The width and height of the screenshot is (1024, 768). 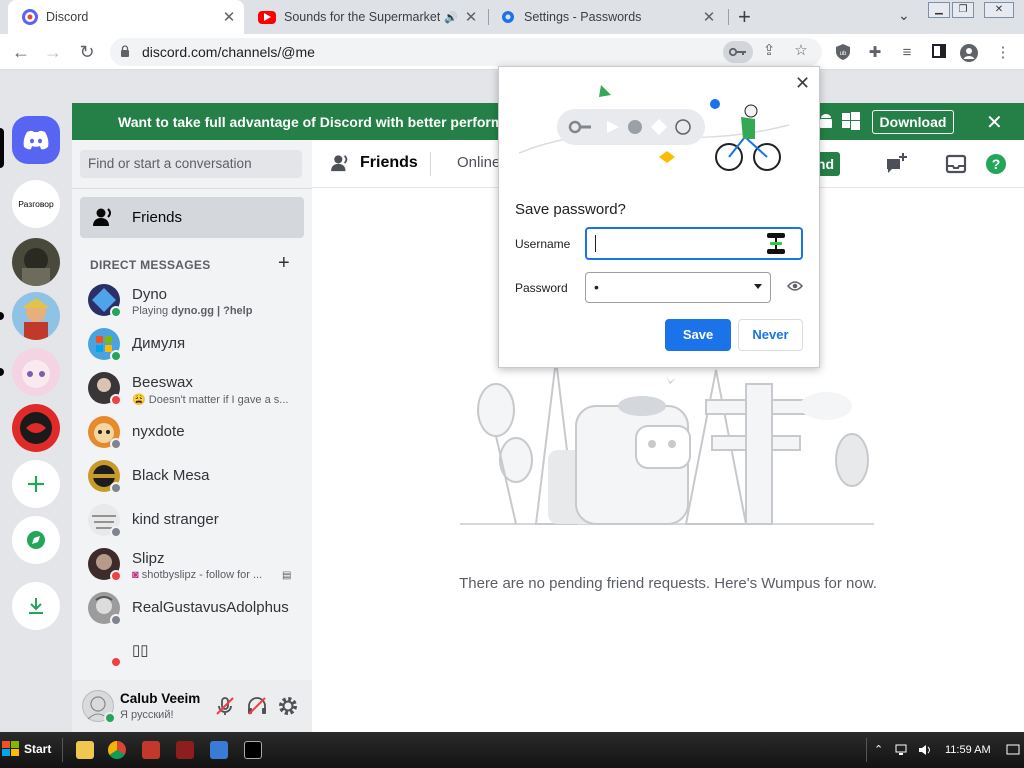 I want to click on forward-arrow-icon: →, so click(x=53, y=52).